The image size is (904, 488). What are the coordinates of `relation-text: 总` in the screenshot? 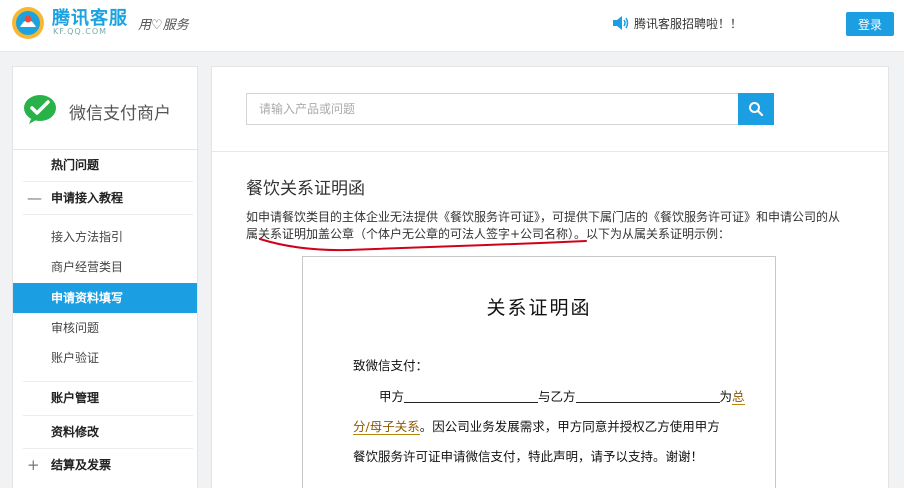 It's located at (738, 397).